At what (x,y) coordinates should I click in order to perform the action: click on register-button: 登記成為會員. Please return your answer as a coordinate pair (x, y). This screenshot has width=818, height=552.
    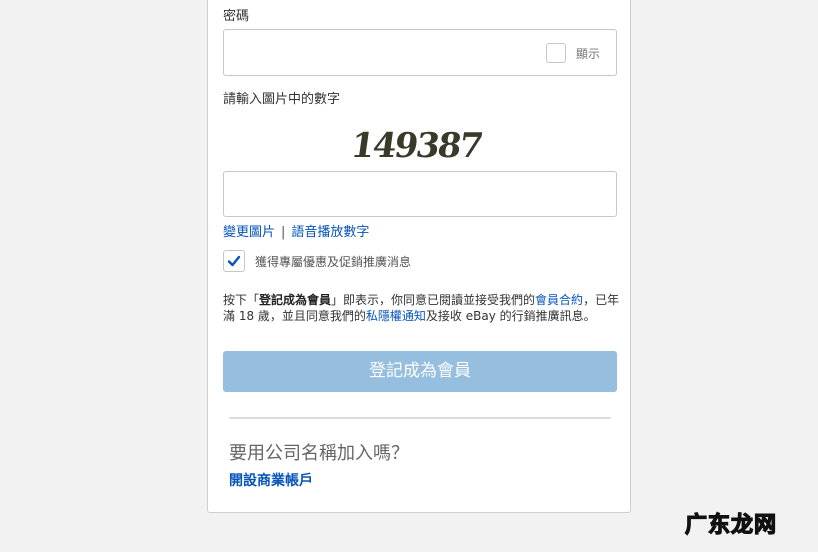
    Looking at the image, I should click on (420, 371).